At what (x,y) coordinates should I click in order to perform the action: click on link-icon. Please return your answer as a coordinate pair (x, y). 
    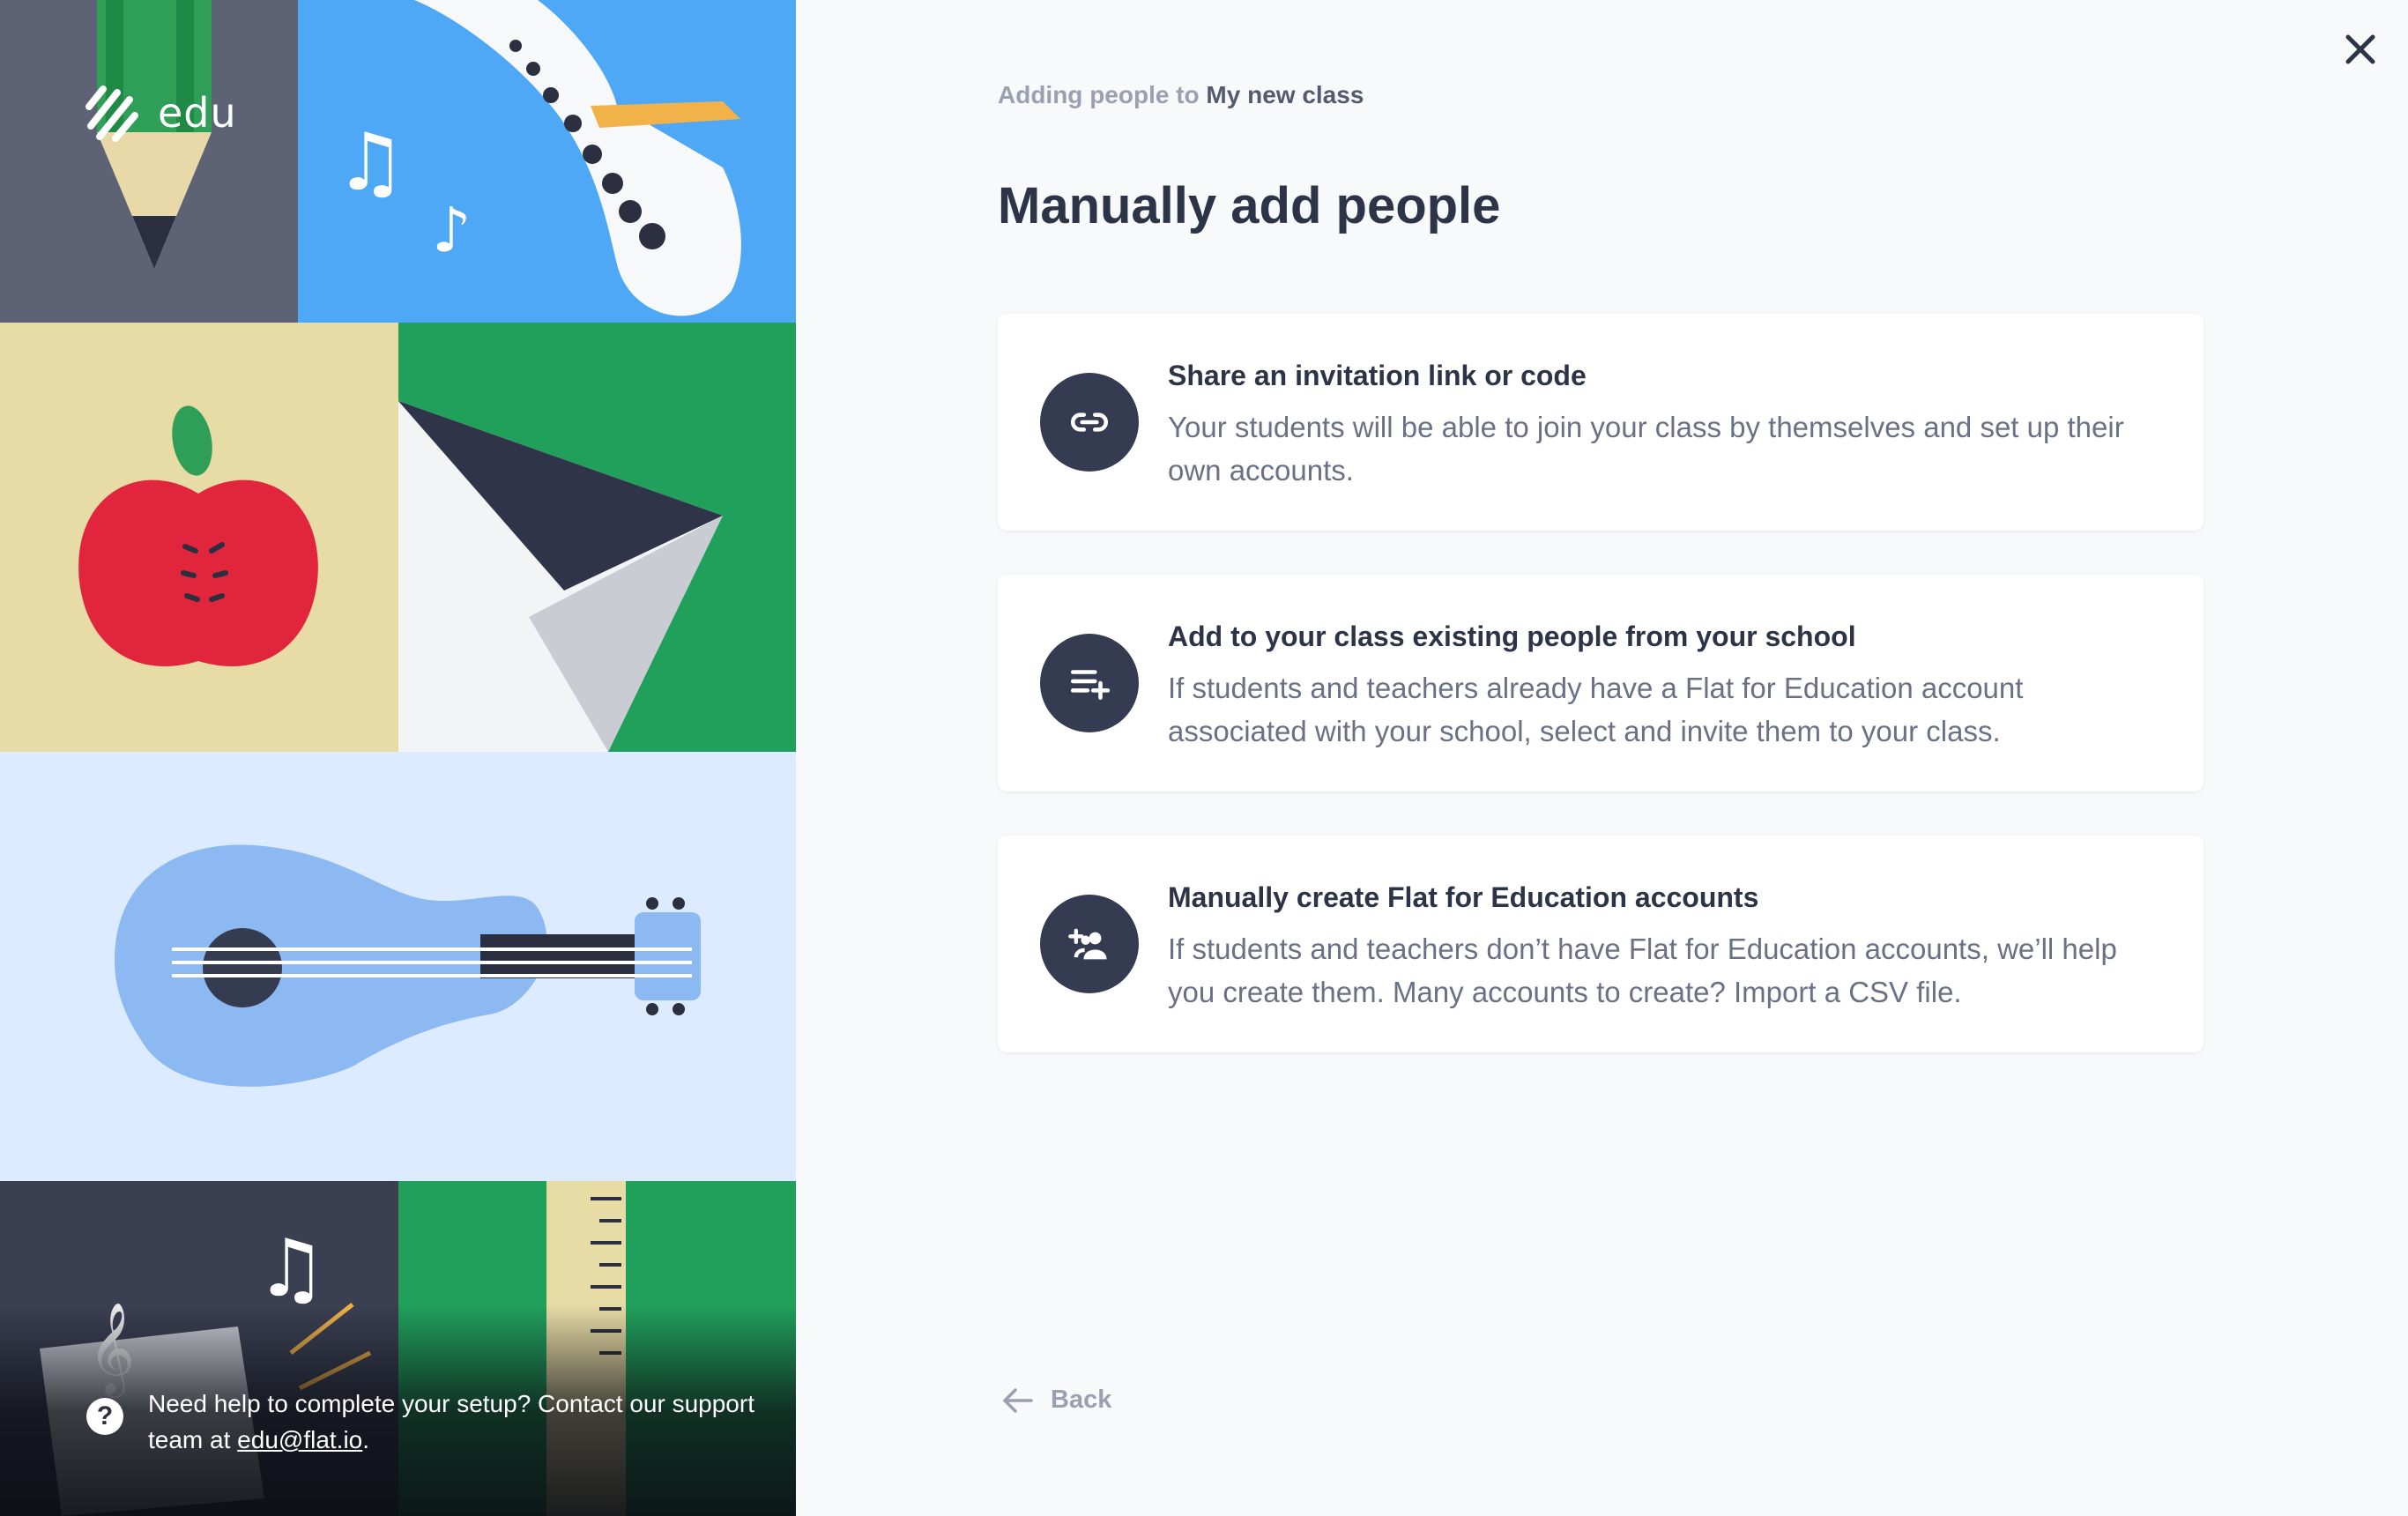
    Looking at the image, I should click on (1089, 422).